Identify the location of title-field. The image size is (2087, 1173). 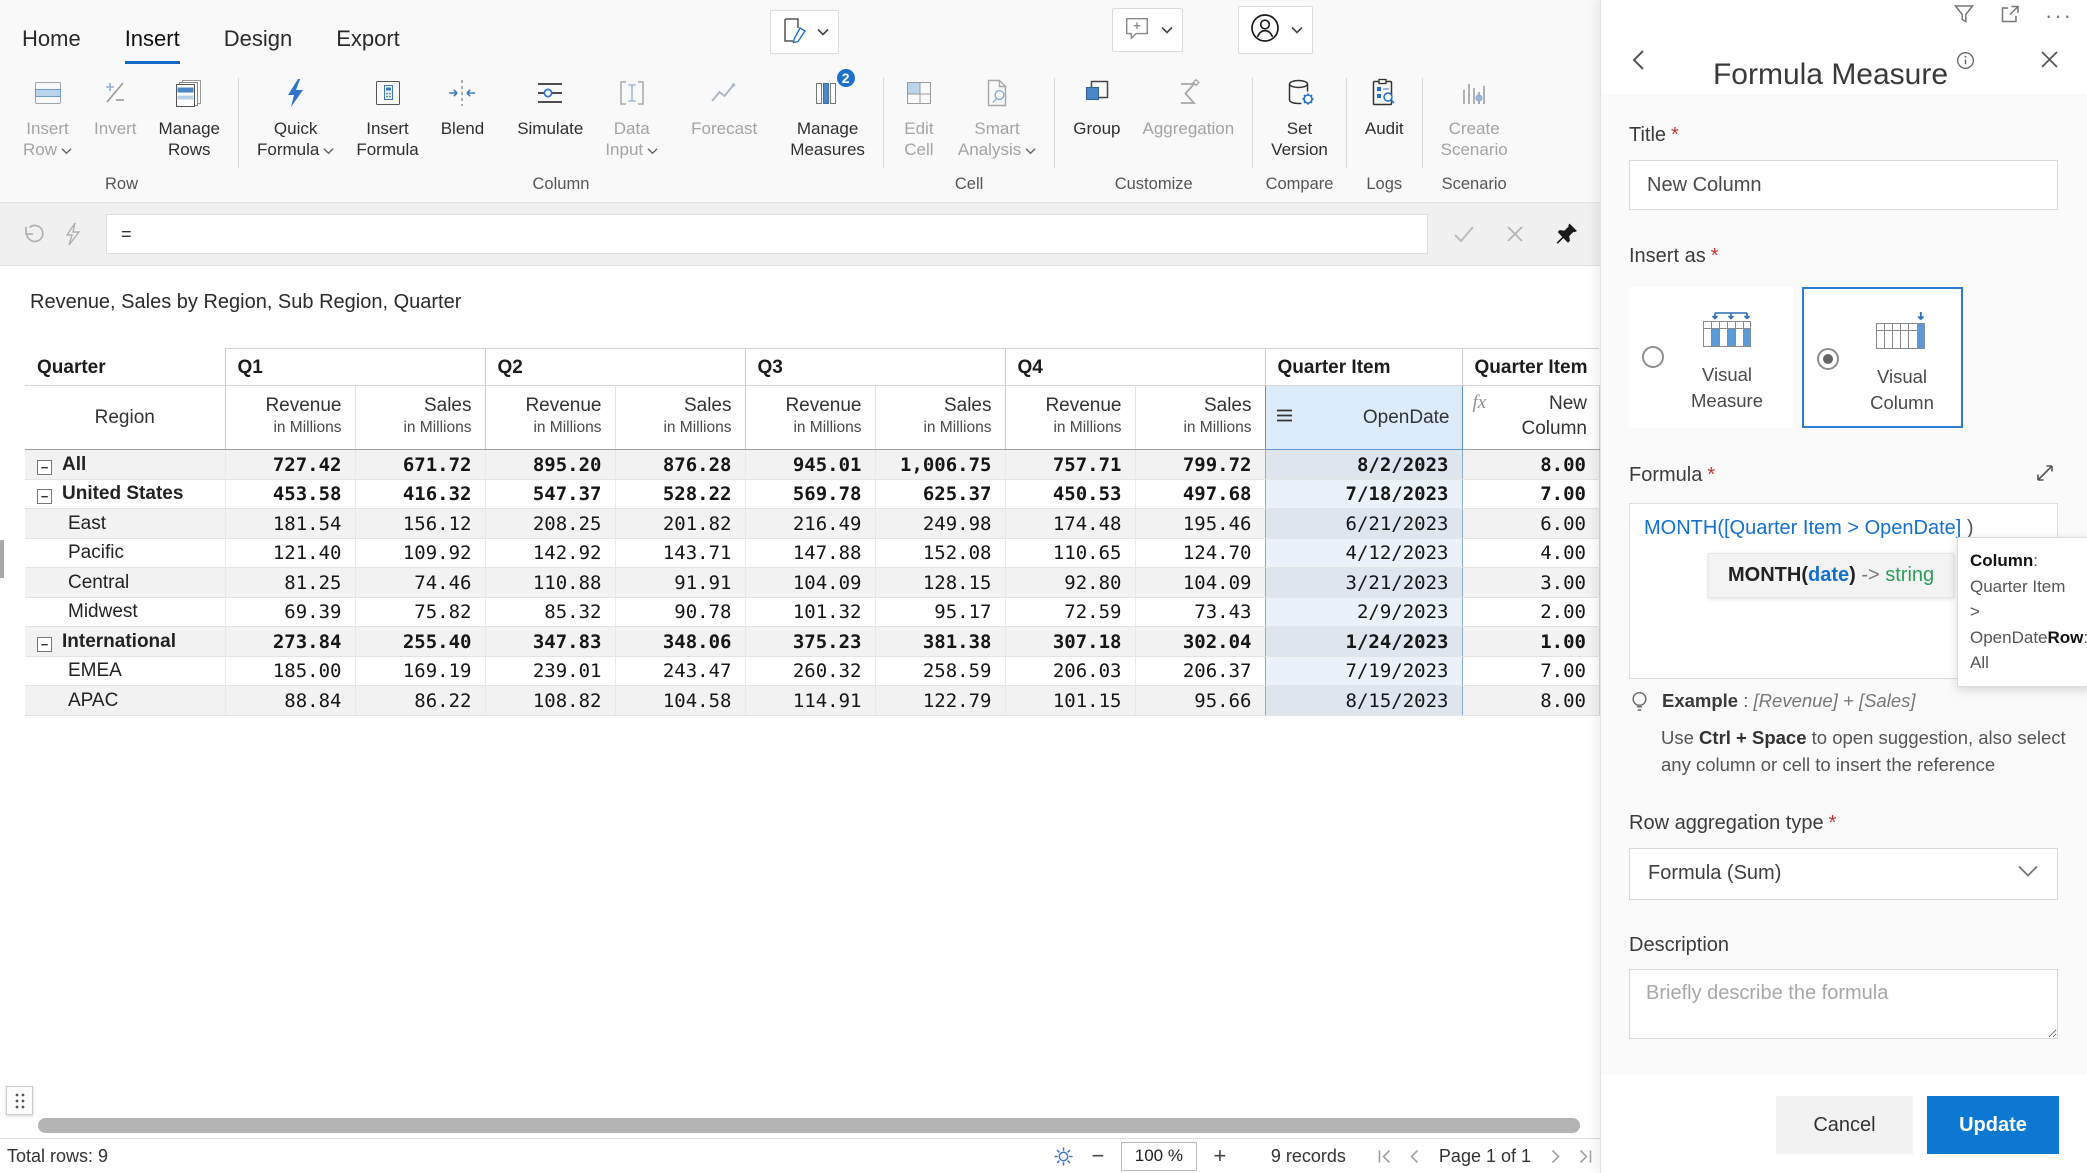
(1843, 185).